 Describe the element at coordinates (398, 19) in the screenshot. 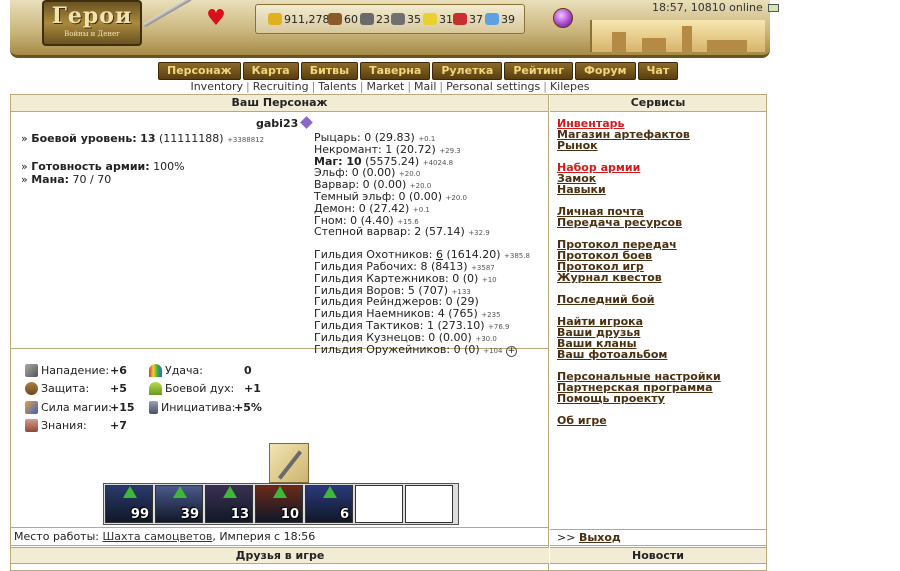

I see `mercury-icon` at that location.